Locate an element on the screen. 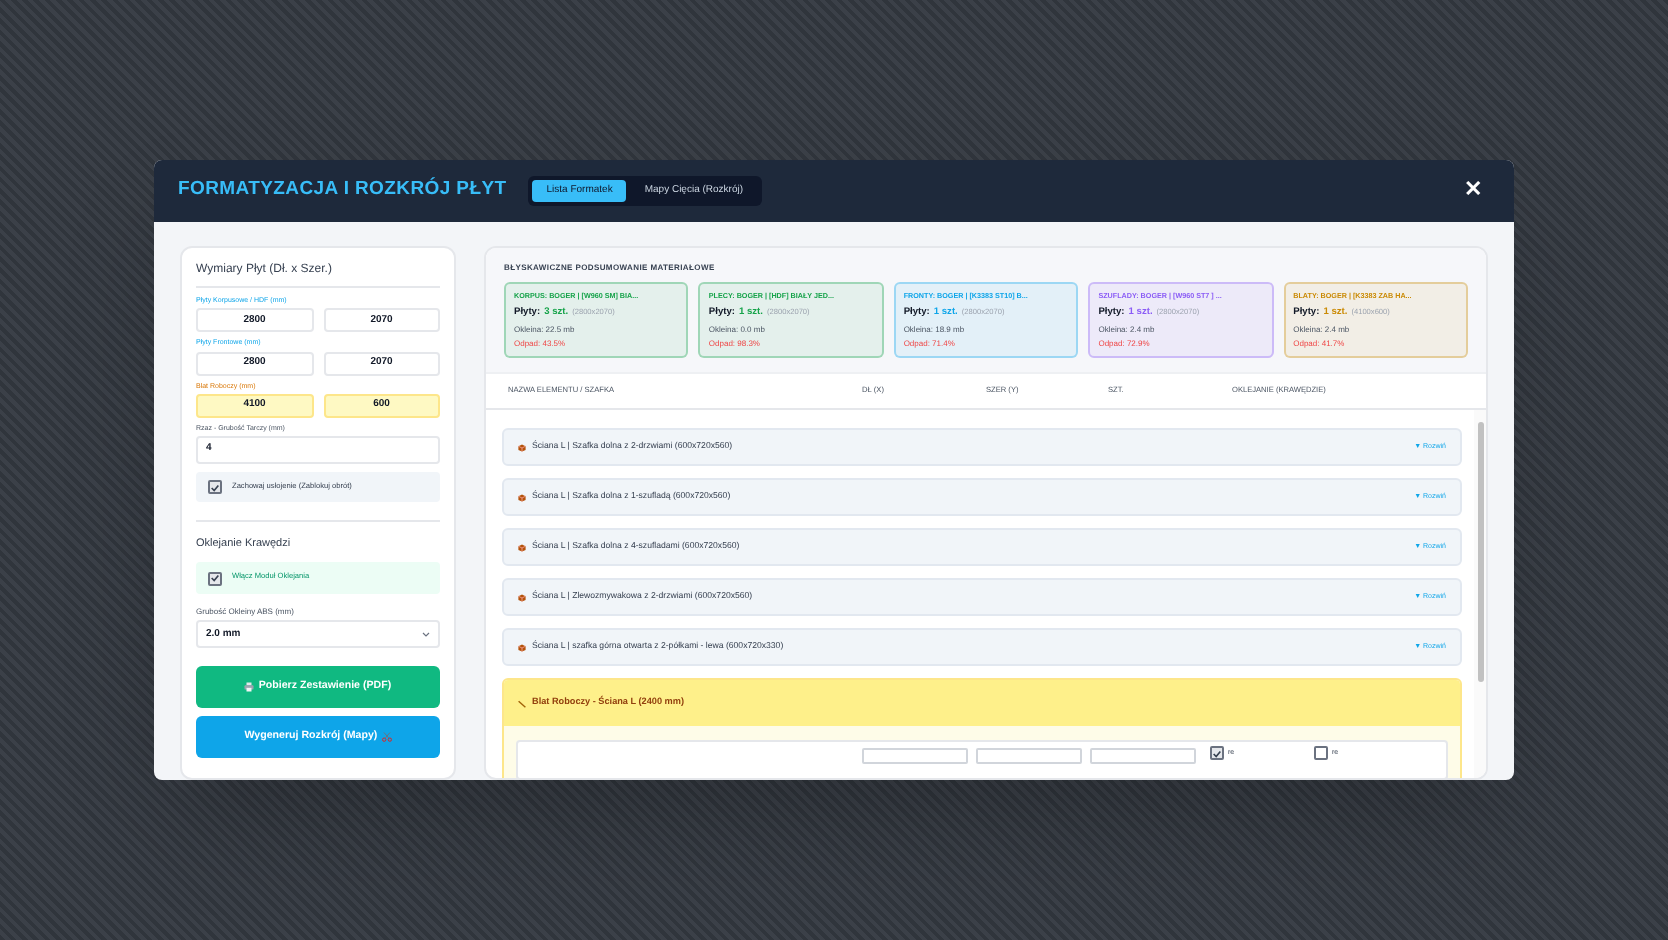  scissors-icon is located at coordinates (386, 737).